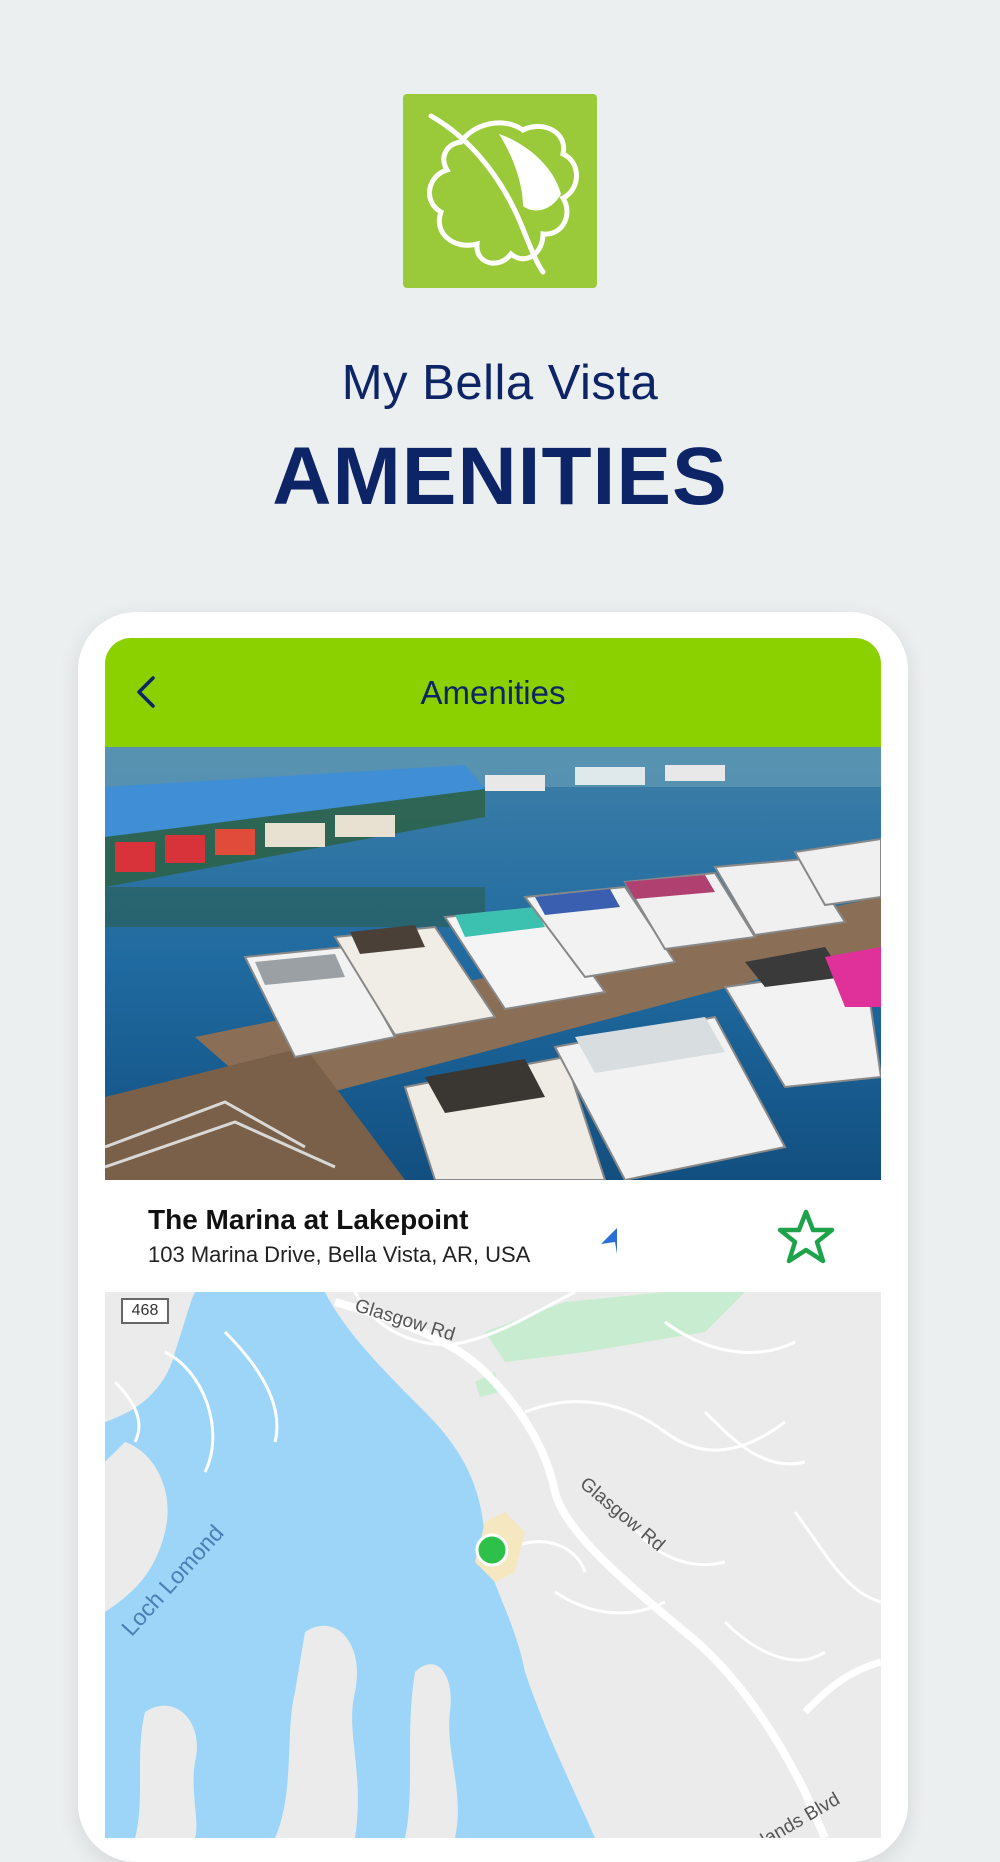 This screenshot has height=1862, width=1000. Describe the element at coordinates (609, 1241) in the screenshot. I see `navigation-arrow-icon` at that location.